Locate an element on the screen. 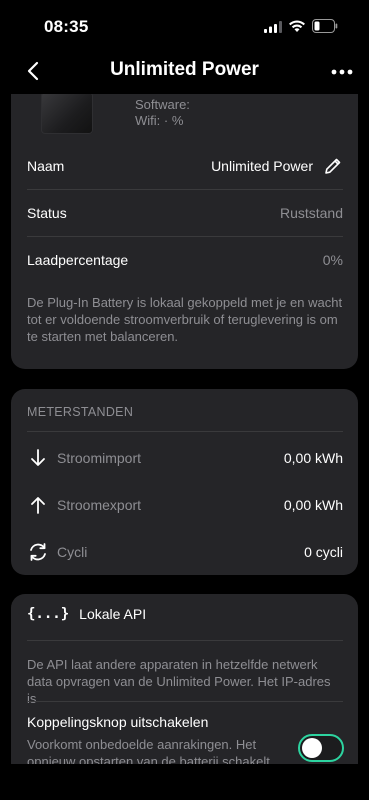 The height and width of the screenshot is (800, 369). navigation-bar: Unlimited Power is located at coordinates (184, 72).